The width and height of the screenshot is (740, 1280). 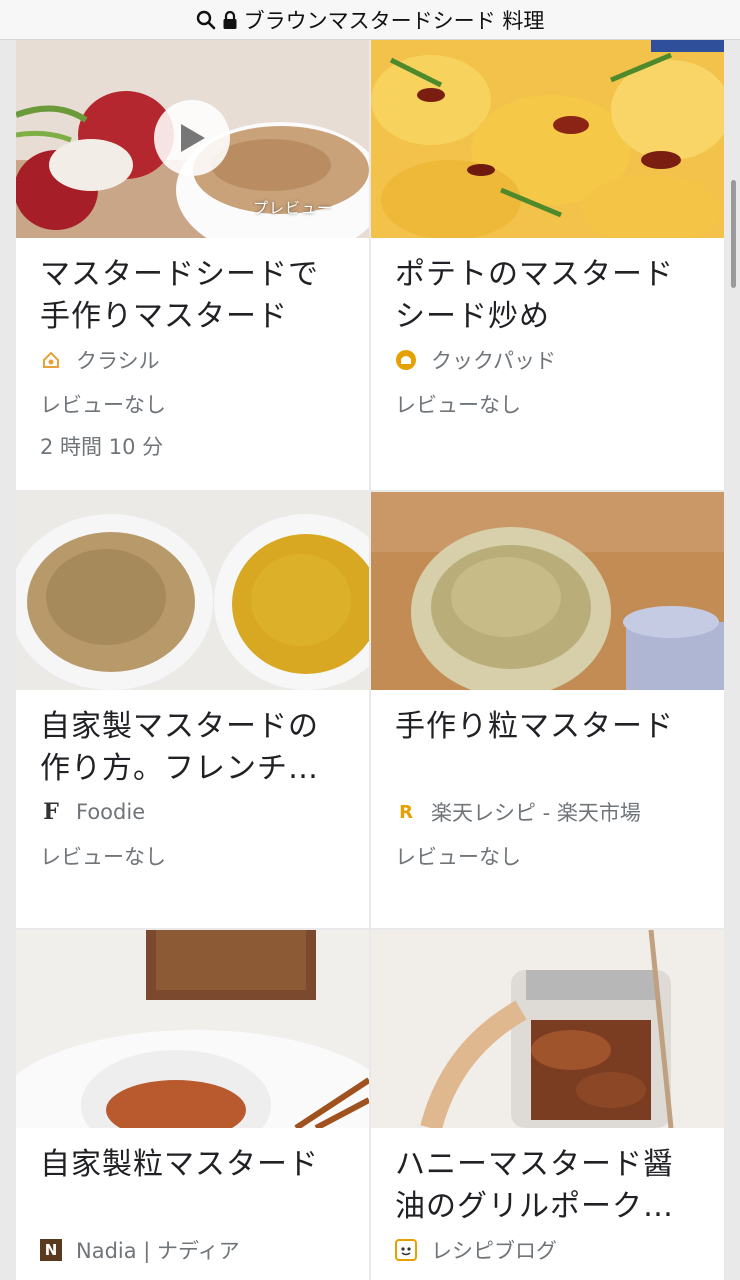 What do you see at coordinates (111, 812) in the screenshot?
I see `source-name: Foodie` at bounding box center [111, 812].